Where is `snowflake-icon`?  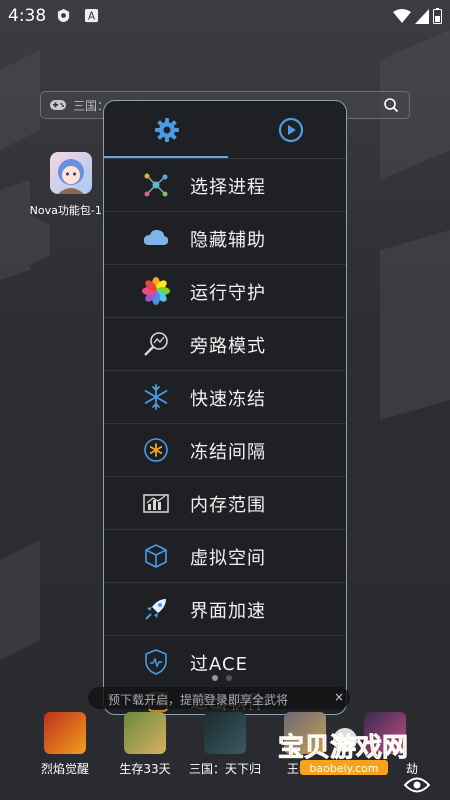
snowflake-icon is located at coordinates (156, 397).